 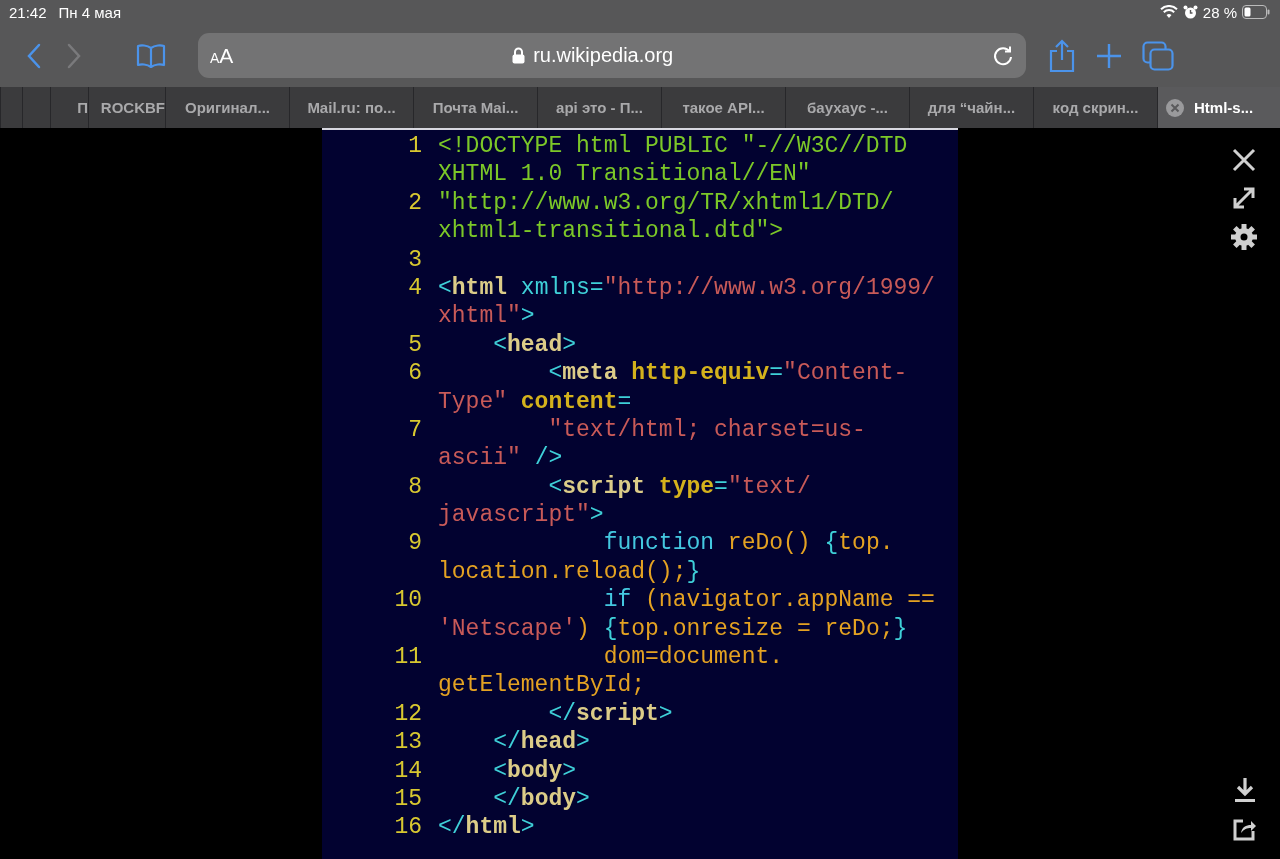 What do you see at coordinates (408, 799) in the screenshot?
I see `line-number: 15` at bounding box center [408, 799].